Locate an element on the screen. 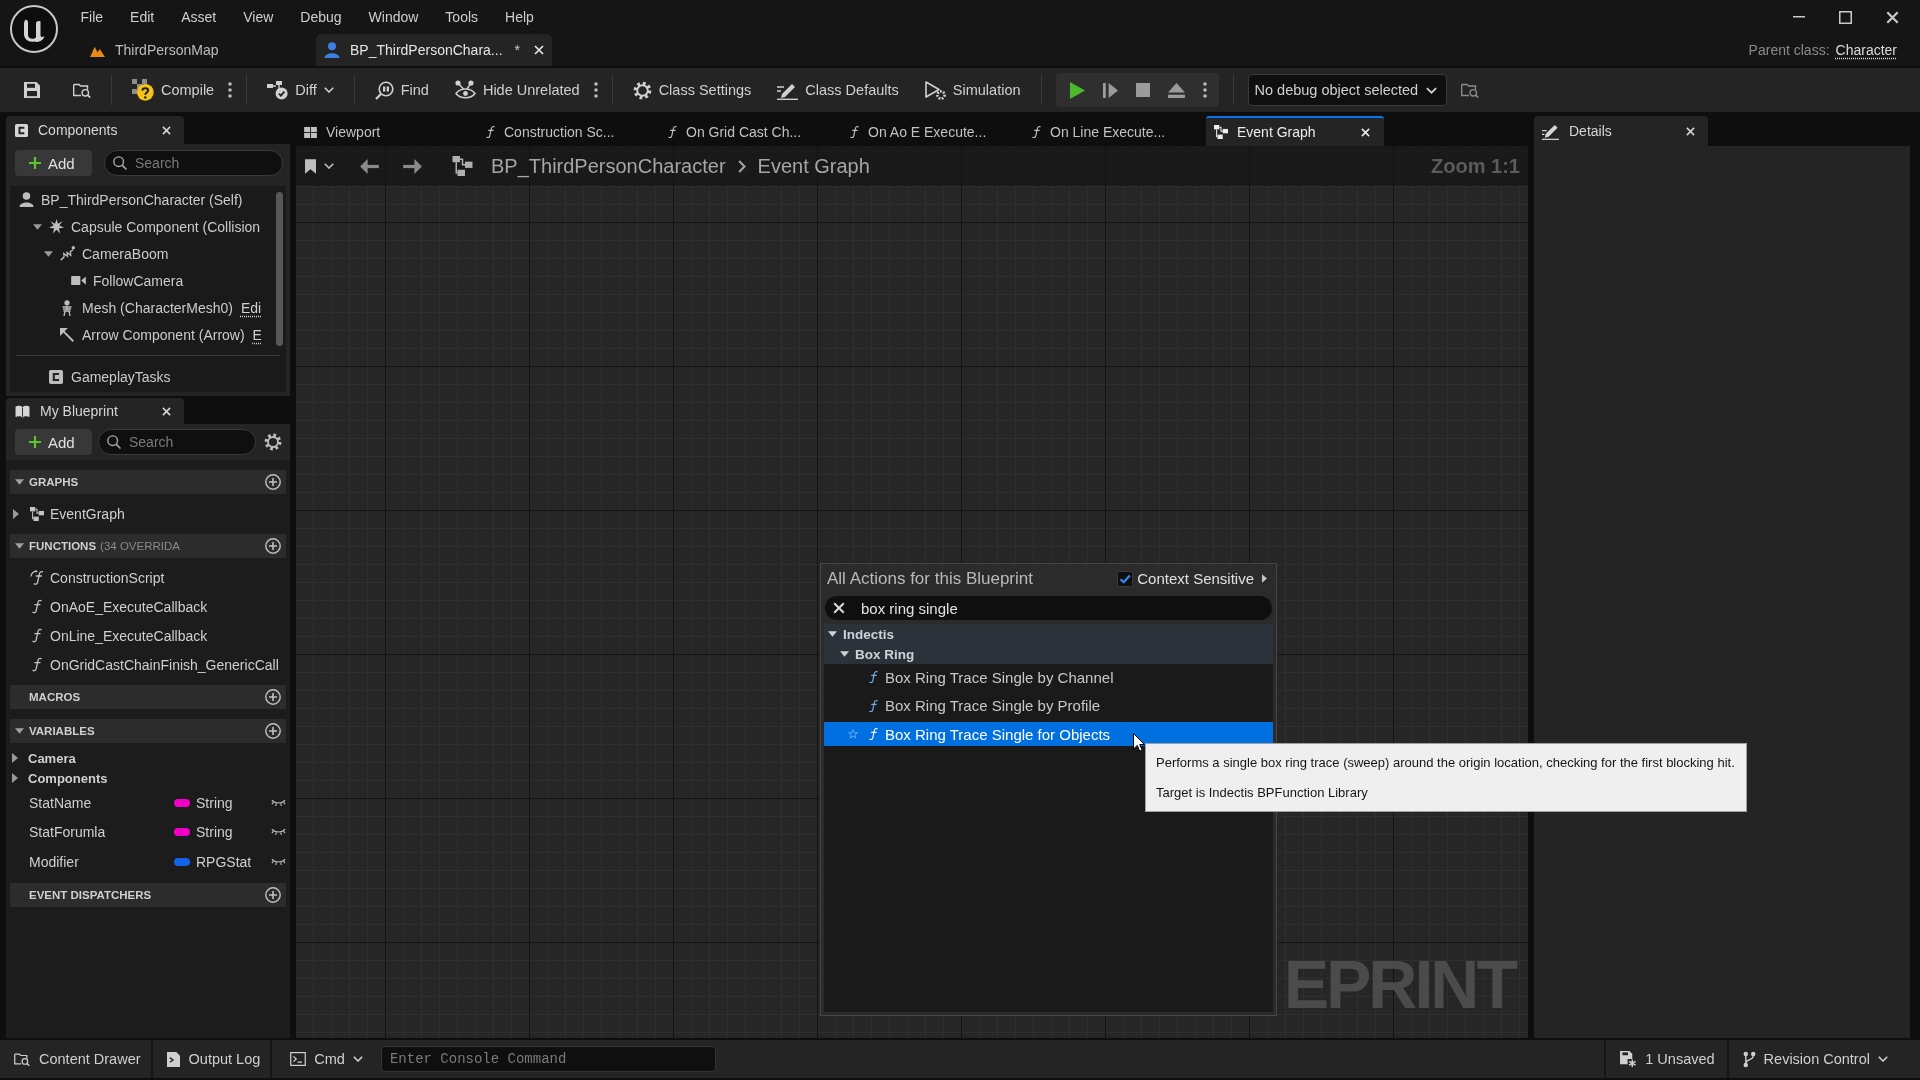 Image resolution: width=1920 pixels, height=1080 pixels. menu-item: Debug is located at coordinates (321, 17).